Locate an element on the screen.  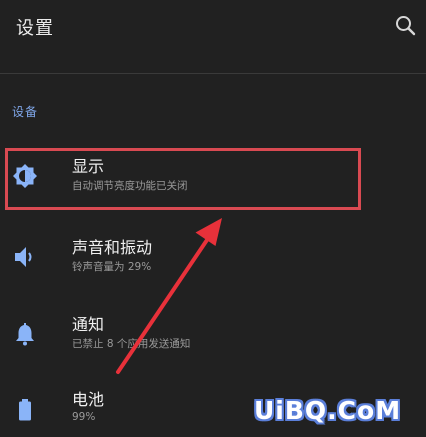
volume-icon is located at coordinates (25, 257).